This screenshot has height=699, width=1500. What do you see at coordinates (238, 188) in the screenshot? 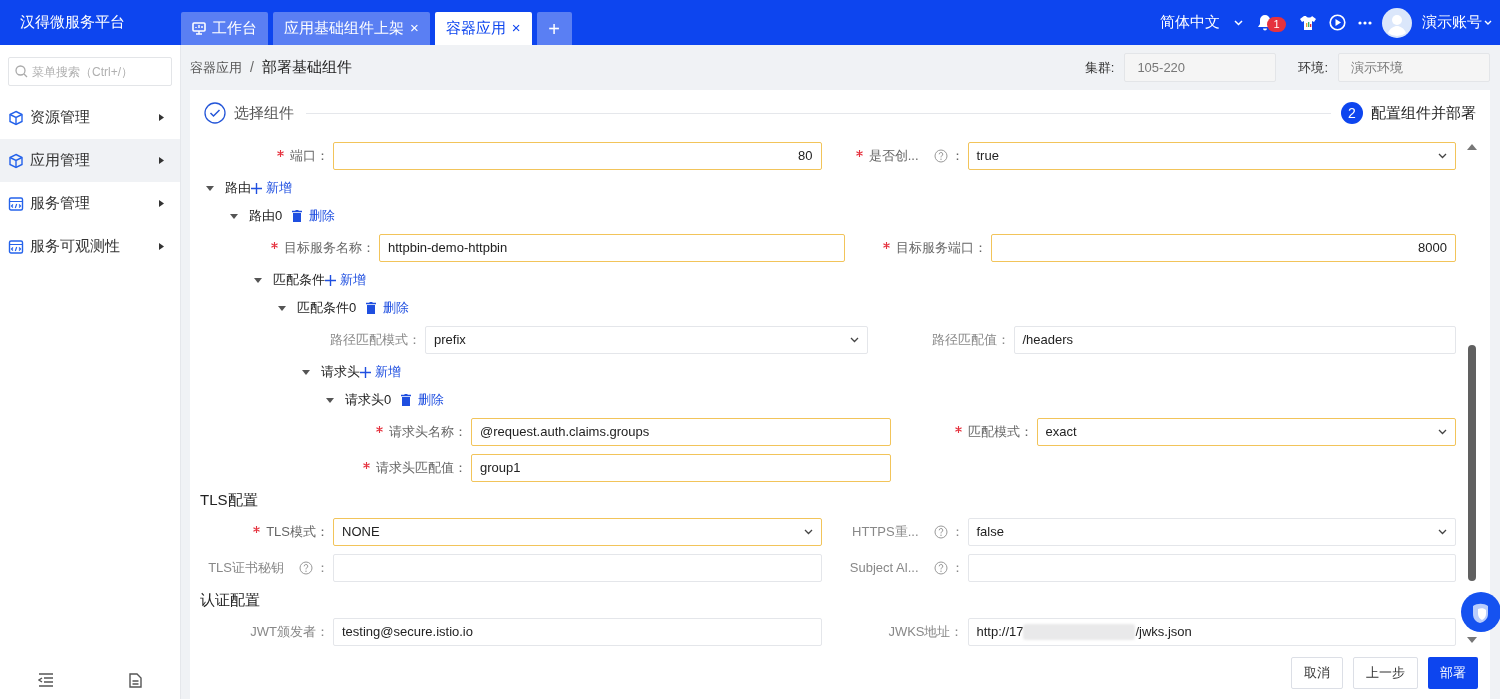
I see `tree-node-label: 路由` at bounding box center [238, 188].